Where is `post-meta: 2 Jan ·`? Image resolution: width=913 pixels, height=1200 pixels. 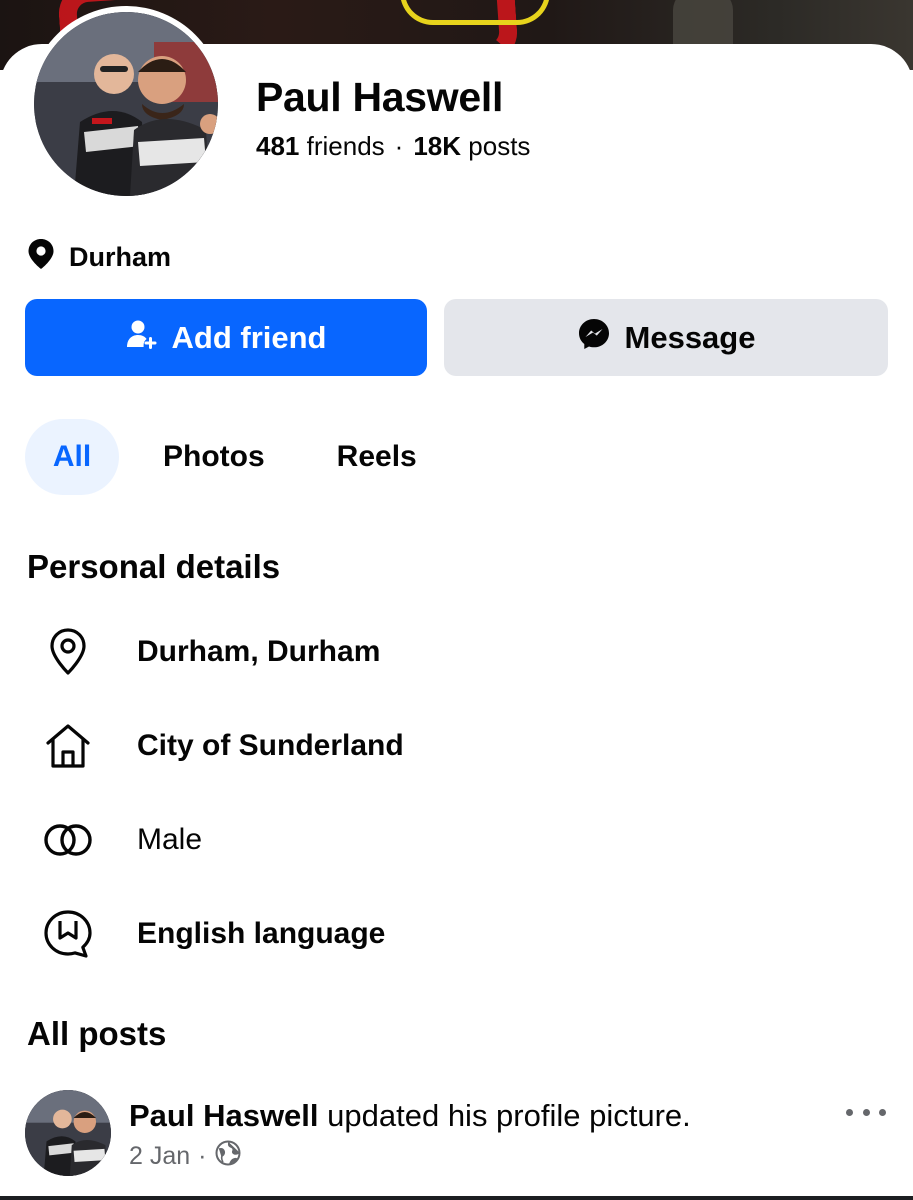
post-meta: 2 Jan · is located at coordinates (185, 1156).